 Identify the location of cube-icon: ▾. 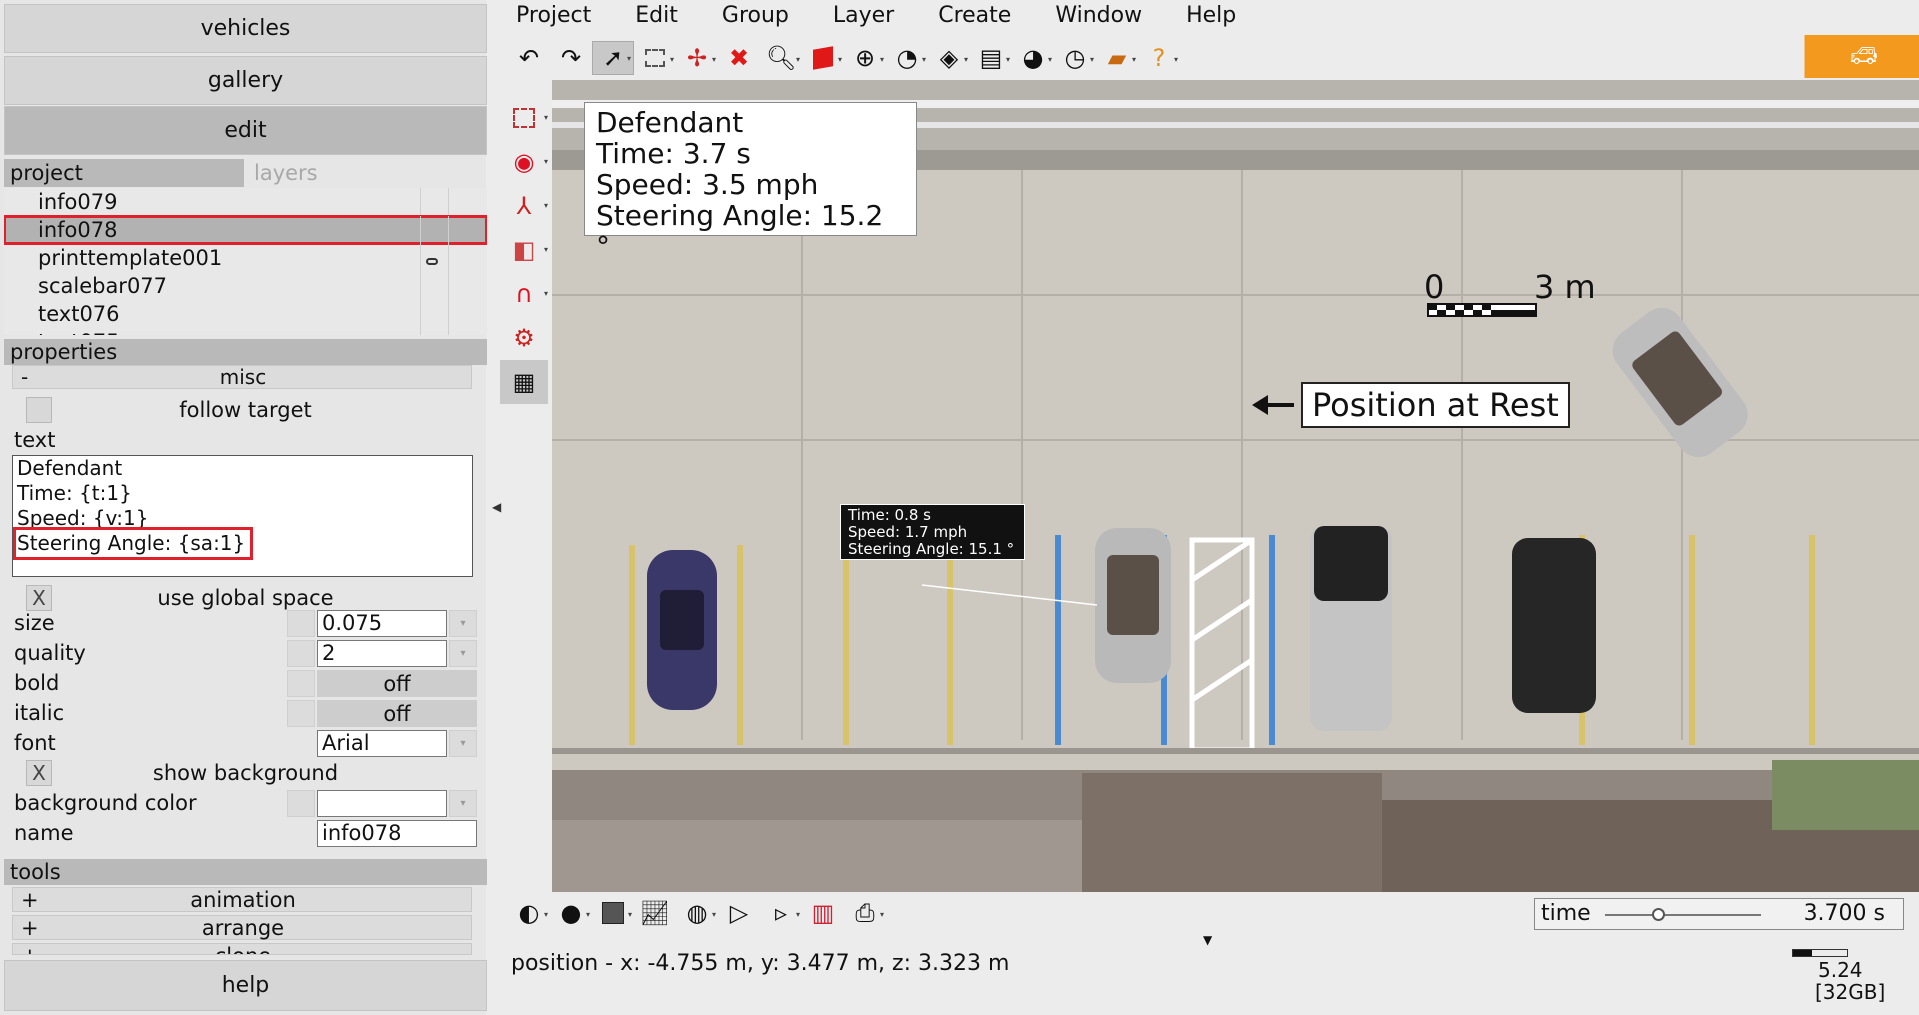
(823, 58).